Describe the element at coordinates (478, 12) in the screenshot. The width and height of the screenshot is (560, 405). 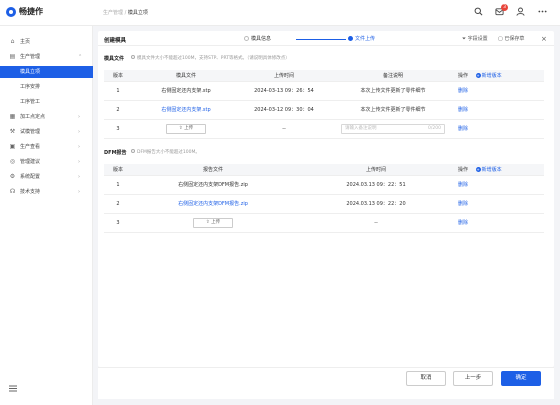
I see `search-icon` at that location.